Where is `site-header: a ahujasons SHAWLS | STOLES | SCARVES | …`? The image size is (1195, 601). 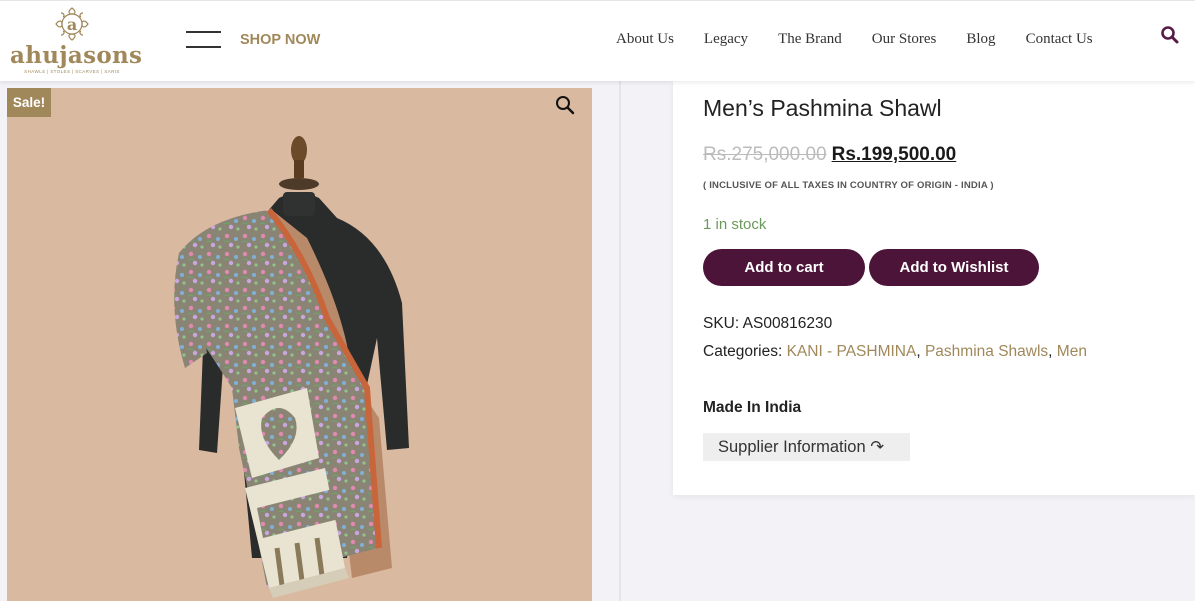 site-header: a ahujasons SHAWLS | STOLES | SCARVES | … is located at coordinates (597, 40).